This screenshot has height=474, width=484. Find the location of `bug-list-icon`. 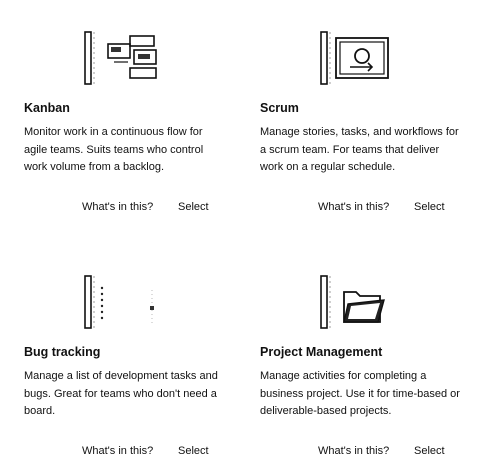

bug-list-icon is located at coordinates (119, 302).